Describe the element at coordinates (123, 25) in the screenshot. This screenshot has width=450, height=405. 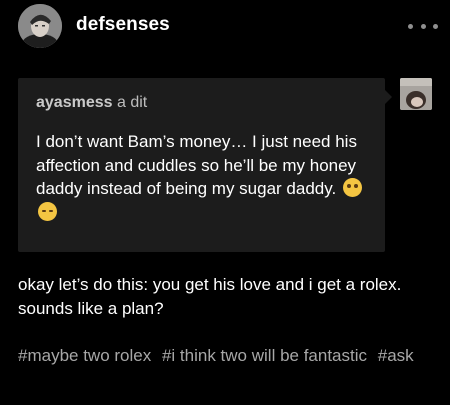
I see `username: defsenses` at that location.